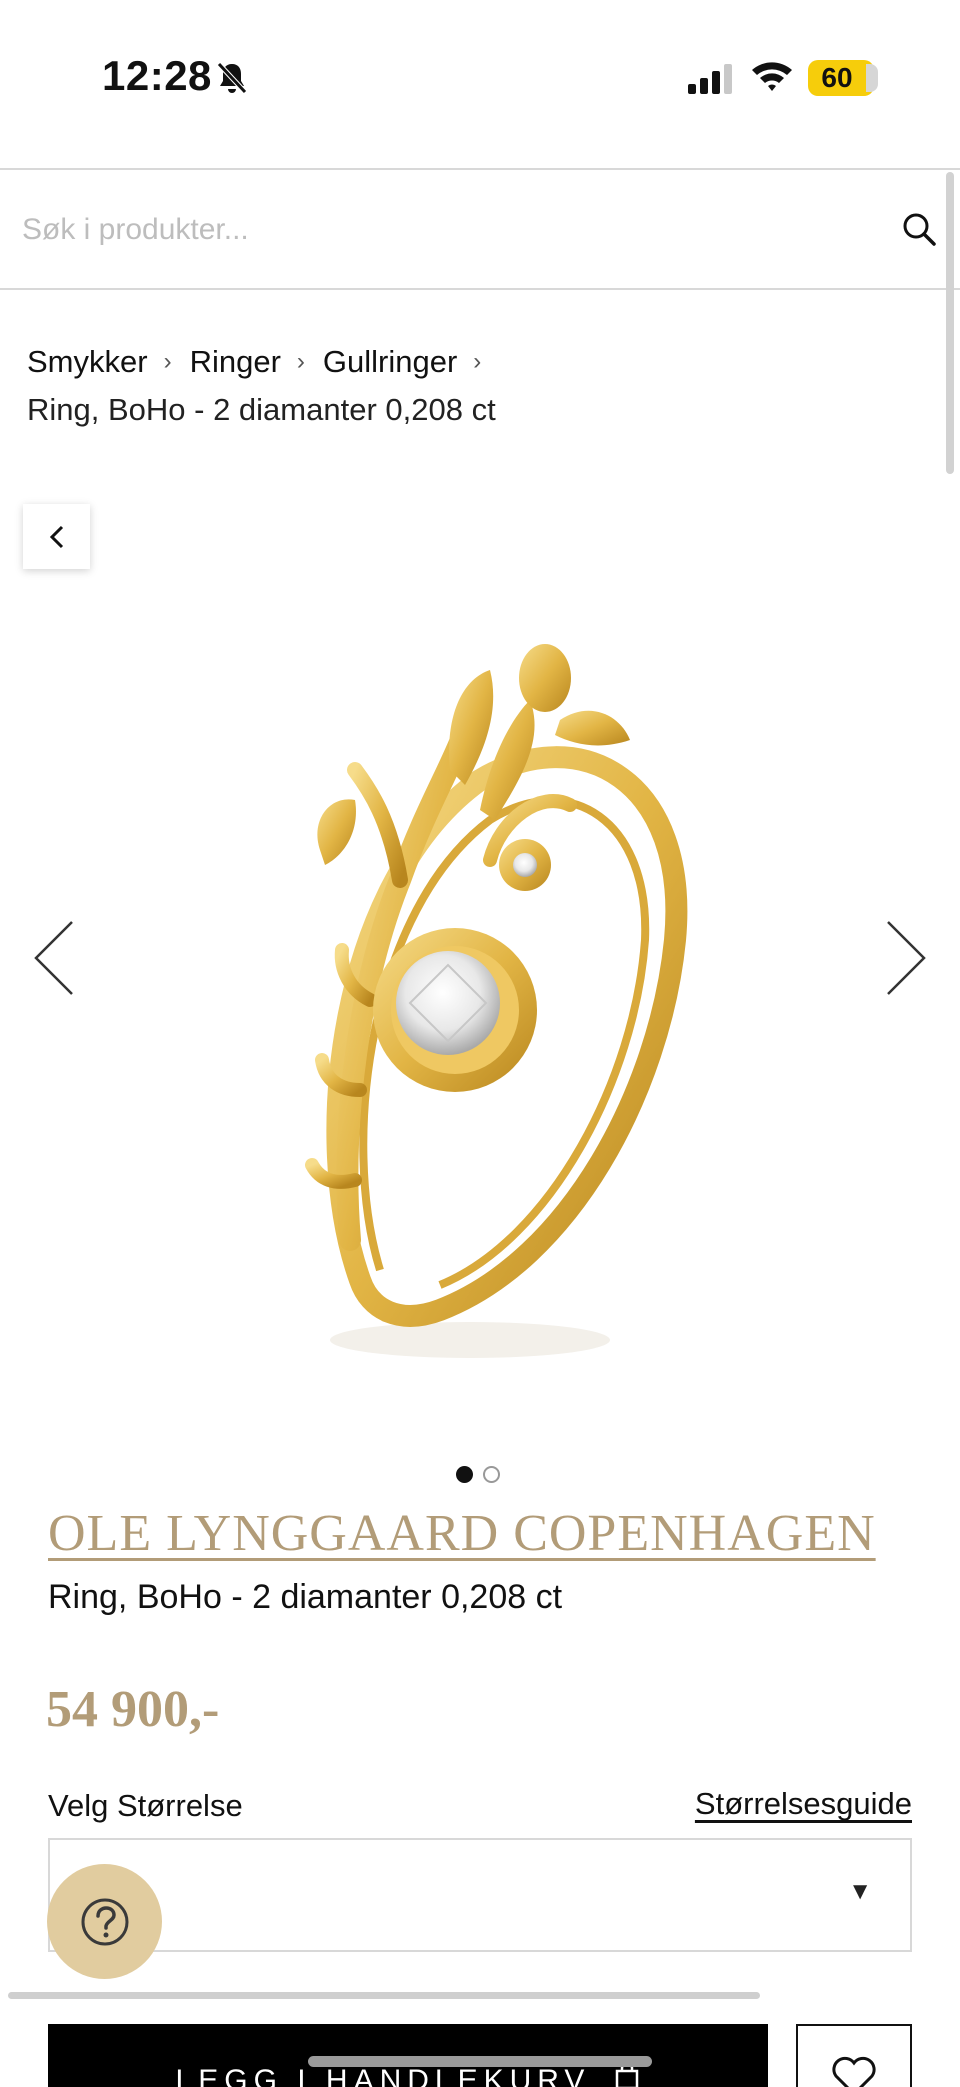 The height and width of the screenshot is (2087, 960). What do you see at coordinates (133, 1709) in the screenshot?
I see `product-price: 54 900,-` at bounding box center [133, 1709].